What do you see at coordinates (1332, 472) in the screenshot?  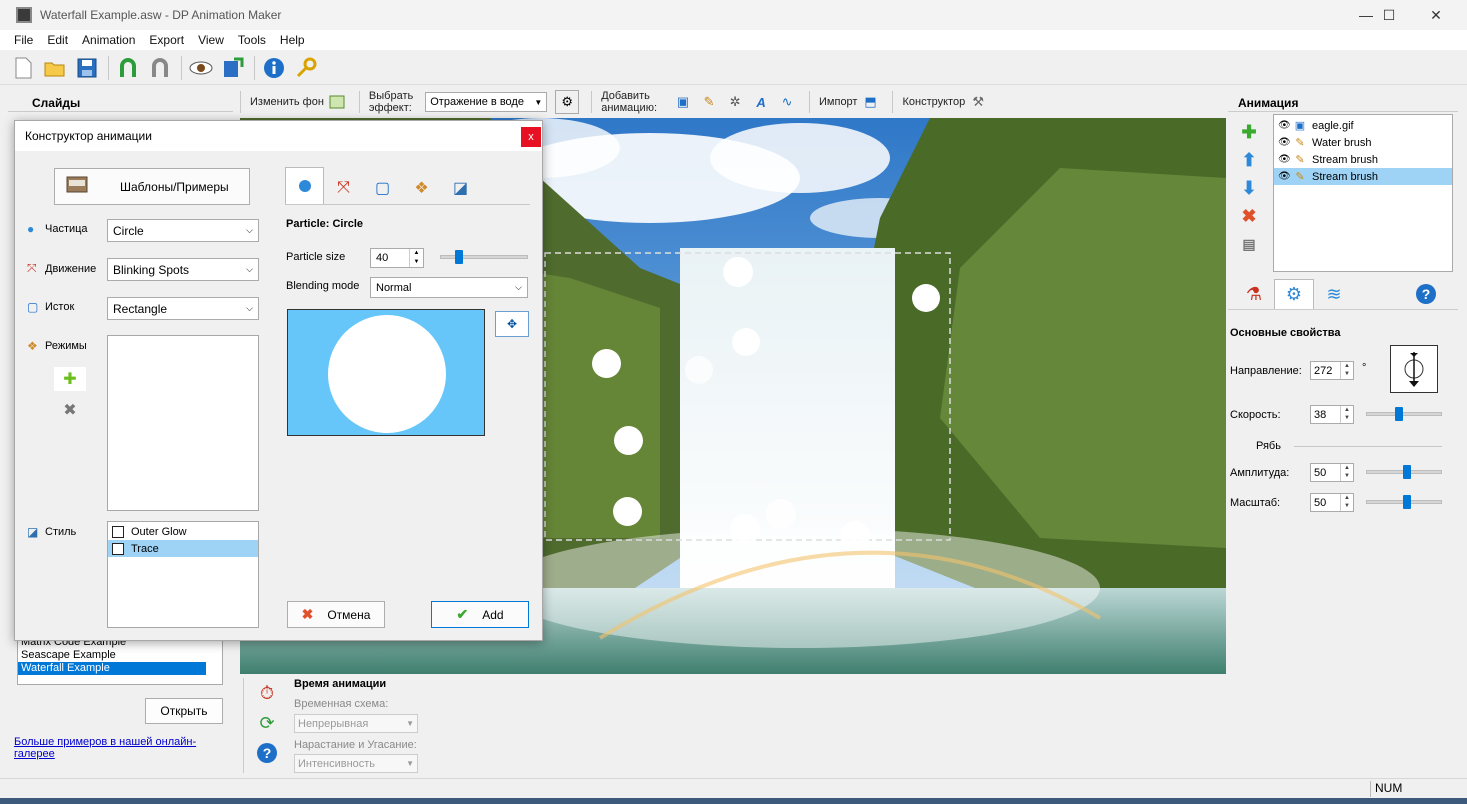 I see `amplitude-spinner: 50 ▲ ▼` at bounding box center [1332, 472].